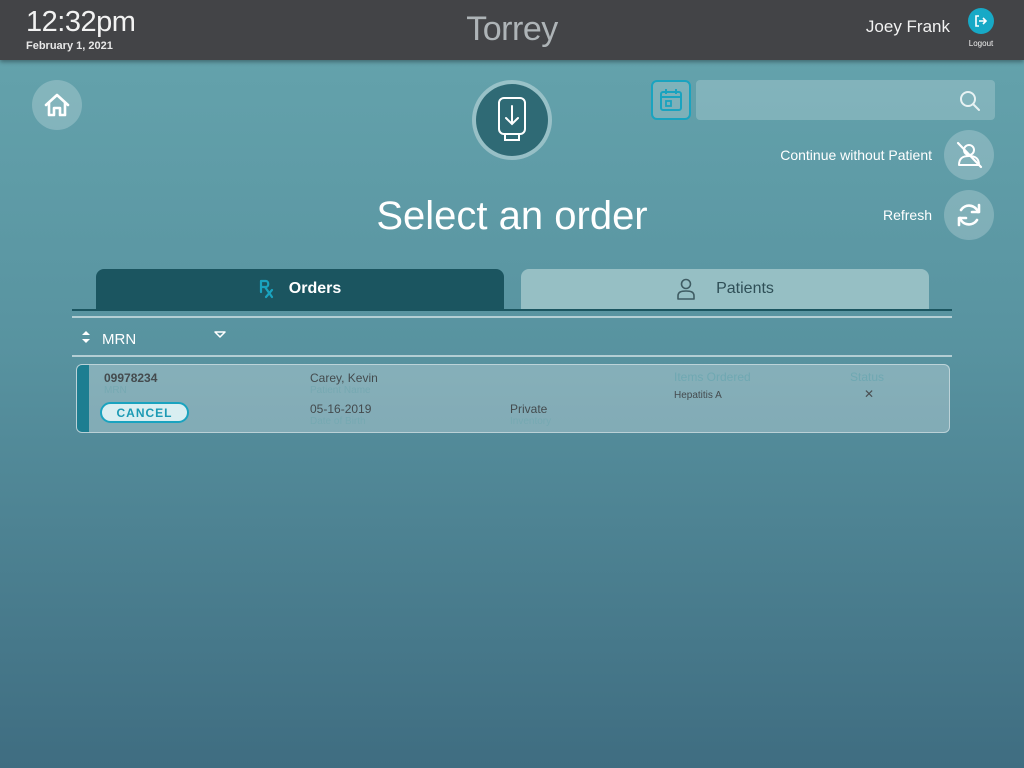 The image size is (1024, 768). What do you see at coordinates (341, 409) in the screenshot?
I see `dob-value: 05-16-2019` at bounding box center [341, 409].